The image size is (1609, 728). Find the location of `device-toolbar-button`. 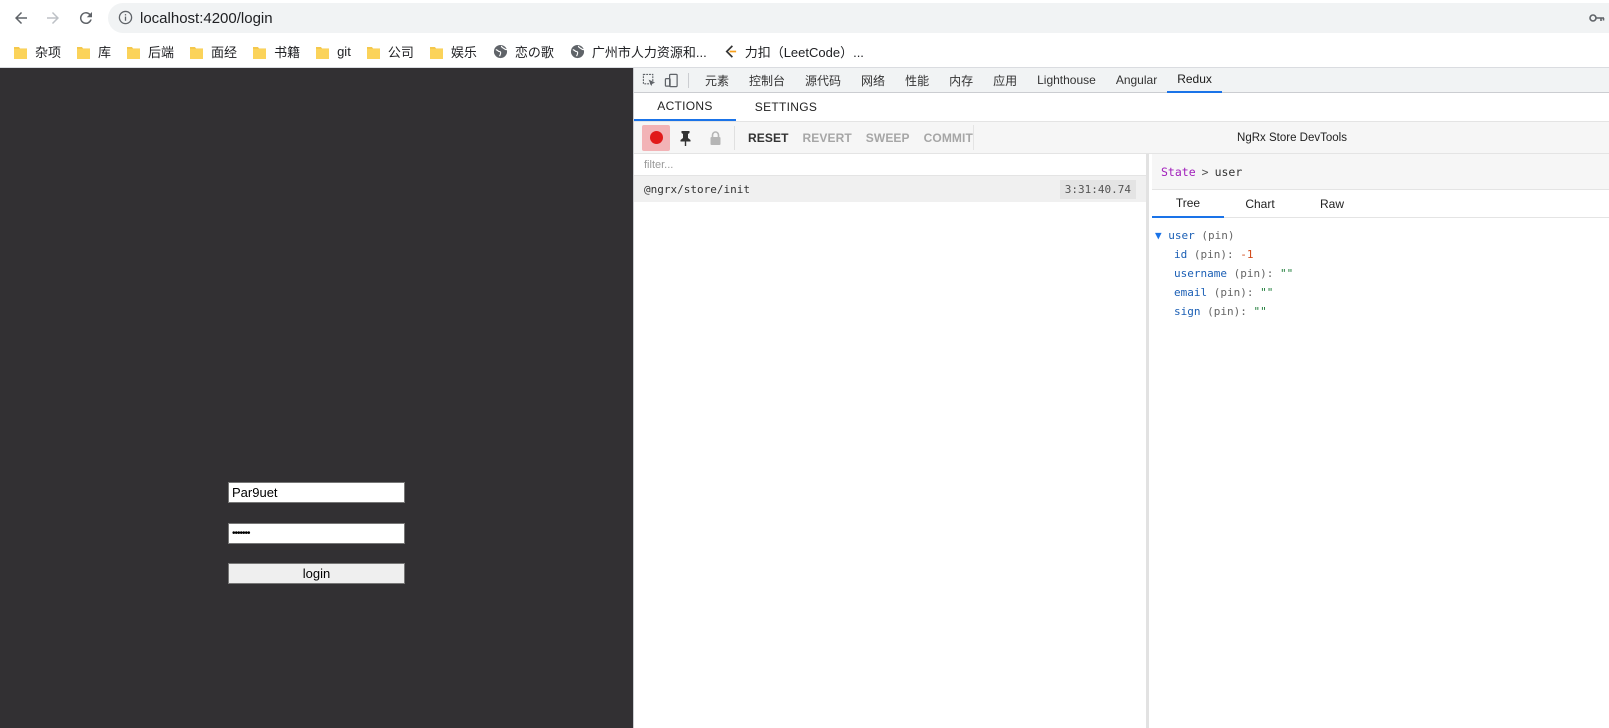

device-toolbar-button is located at coordinates (671, 80).